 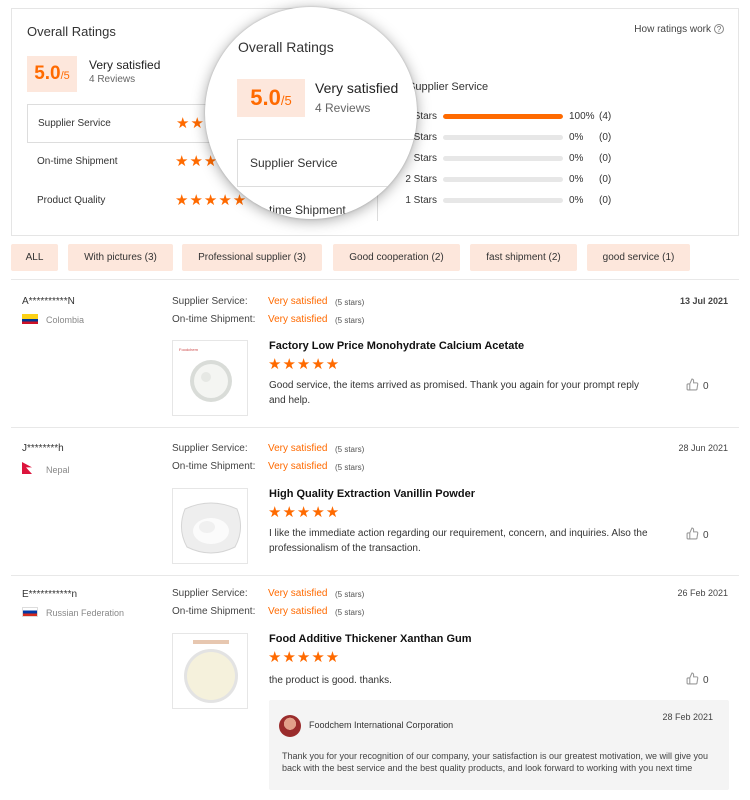 What do you see at coordinates (52, 74) in the screenshot?
I see `overall-score-badge: 5.0/5` at bounding box center [52, 74].